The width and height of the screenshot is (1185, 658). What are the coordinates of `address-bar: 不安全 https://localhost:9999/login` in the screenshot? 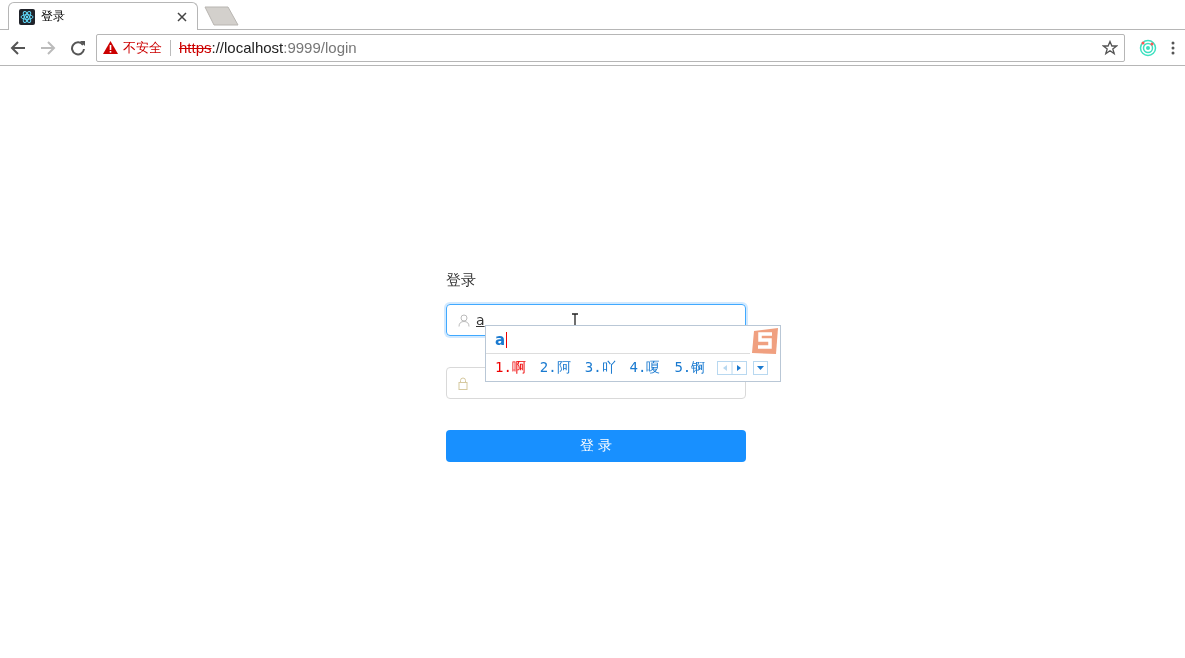 It's located at (610, 47).